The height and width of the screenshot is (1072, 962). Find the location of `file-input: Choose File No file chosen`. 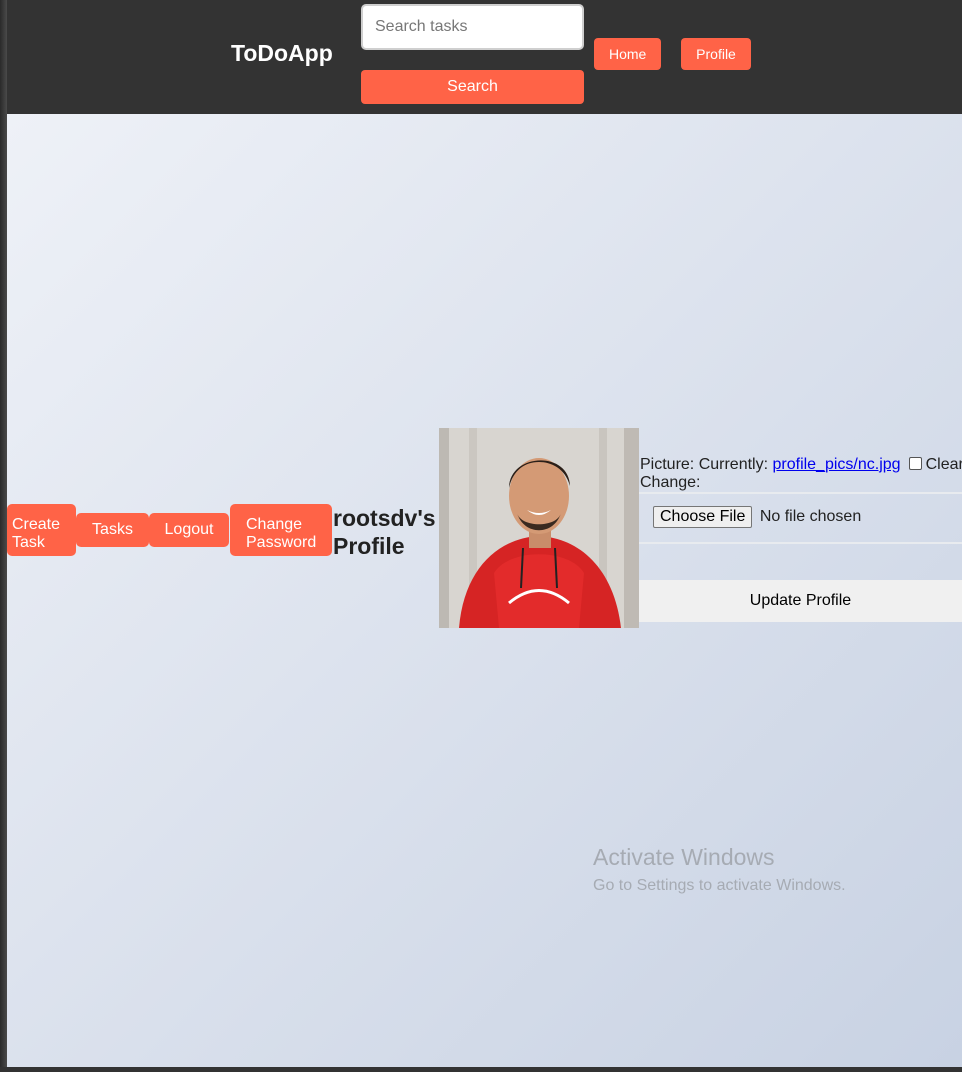

file-input: Choose File No file chosen is located at coordinates (757, 517).